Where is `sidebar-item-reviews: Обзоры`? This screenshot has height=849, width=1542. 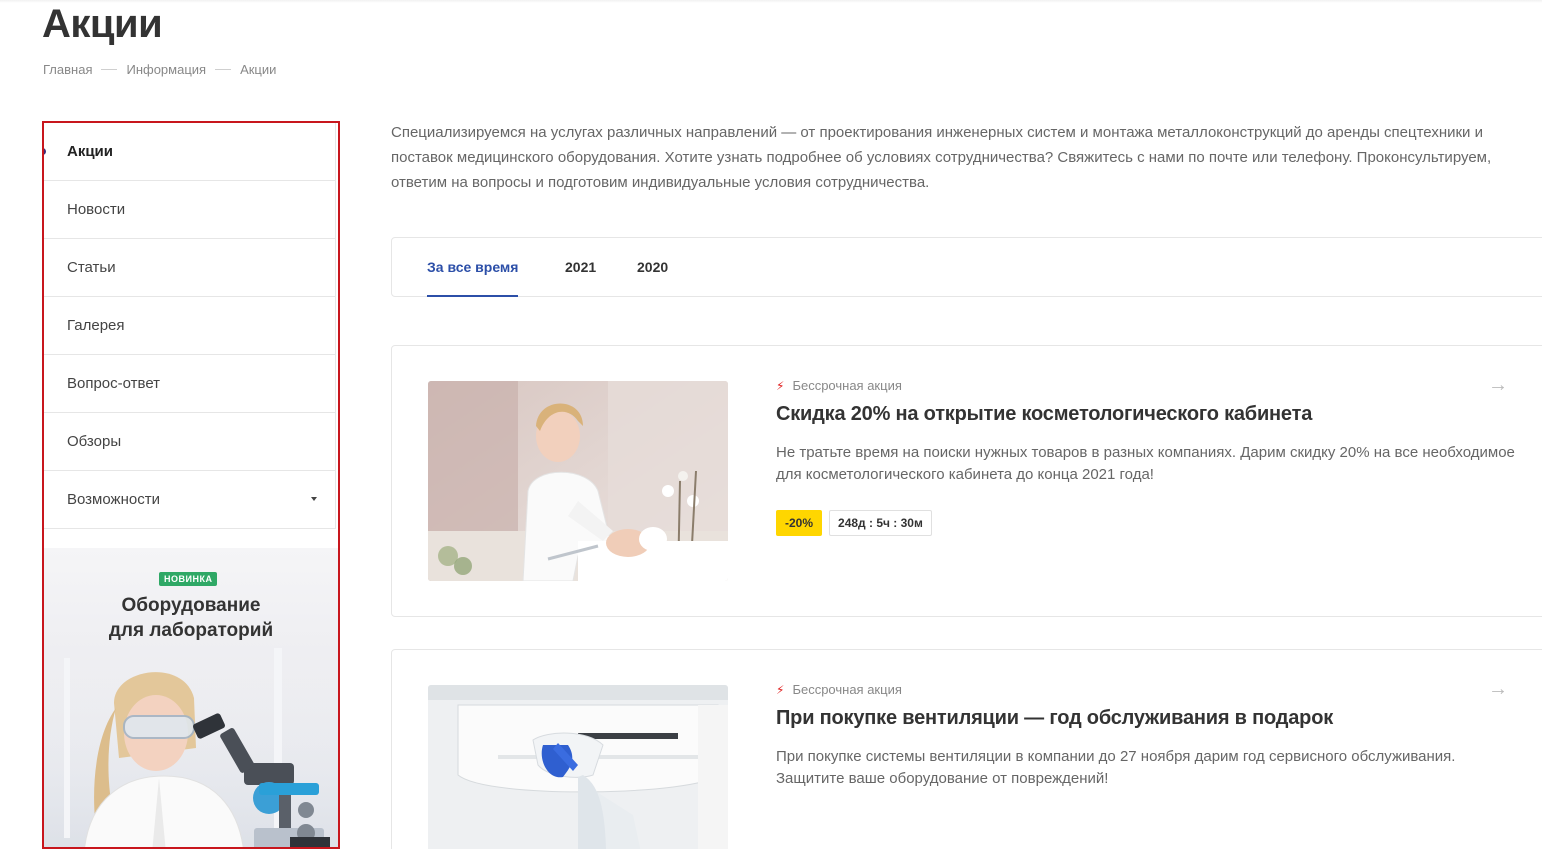 sidebar-item-reviews: Обзоры is located at coordinates (189, 442).